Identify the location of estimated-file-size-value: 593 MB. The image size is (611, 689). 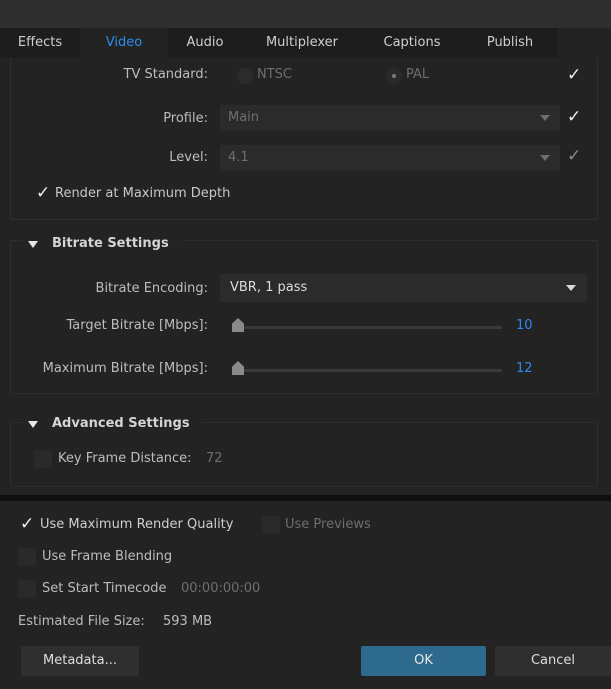
(188, 621).